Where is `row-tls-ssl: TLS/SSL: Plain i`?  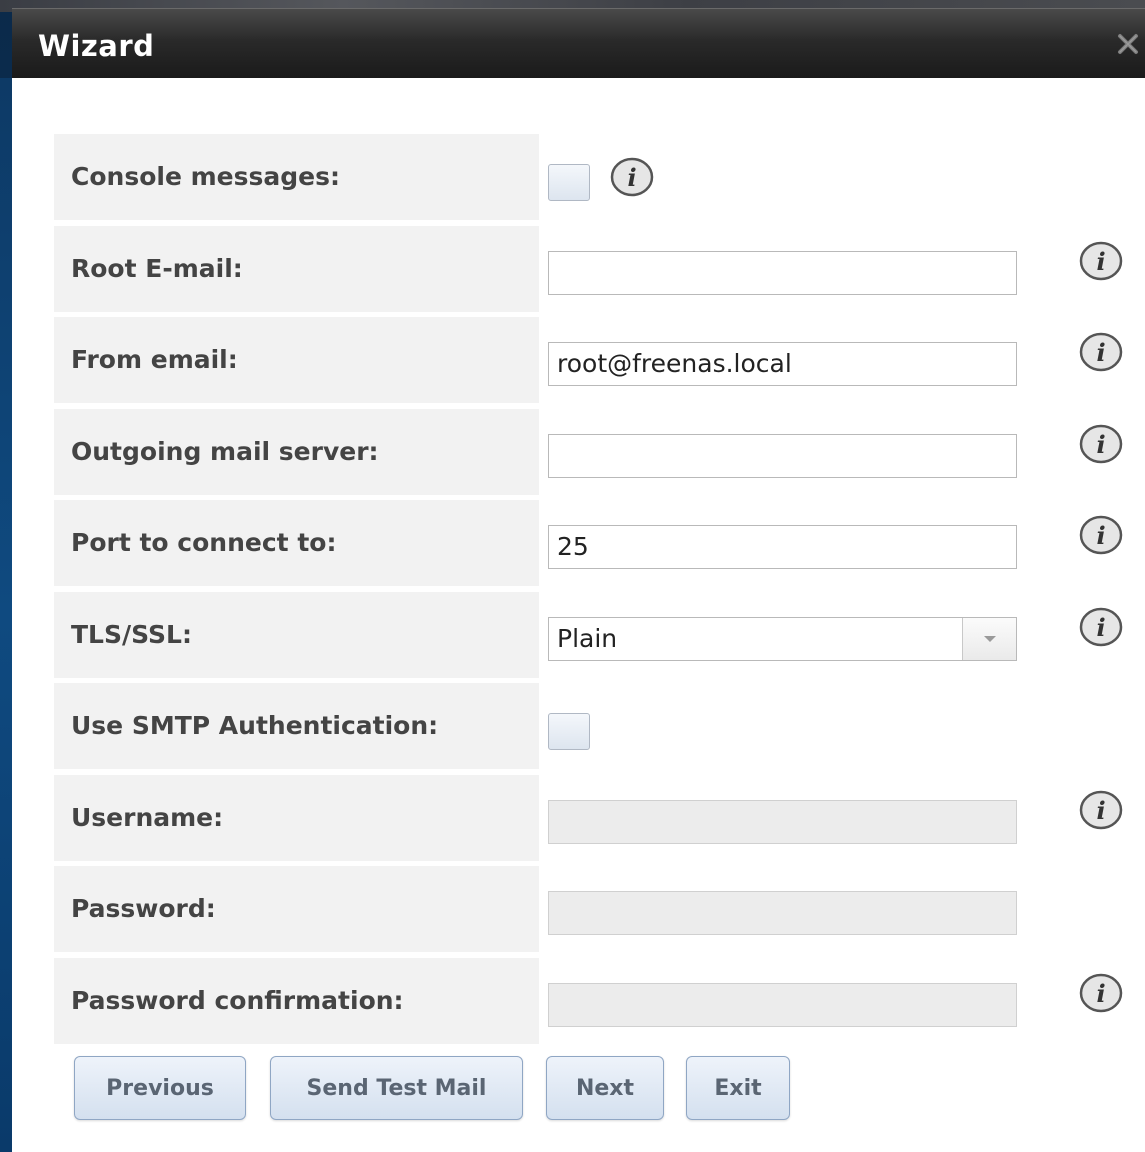 row-tls-ssl: TLS/SSL: Plain i is located at coordinates (594, 634).